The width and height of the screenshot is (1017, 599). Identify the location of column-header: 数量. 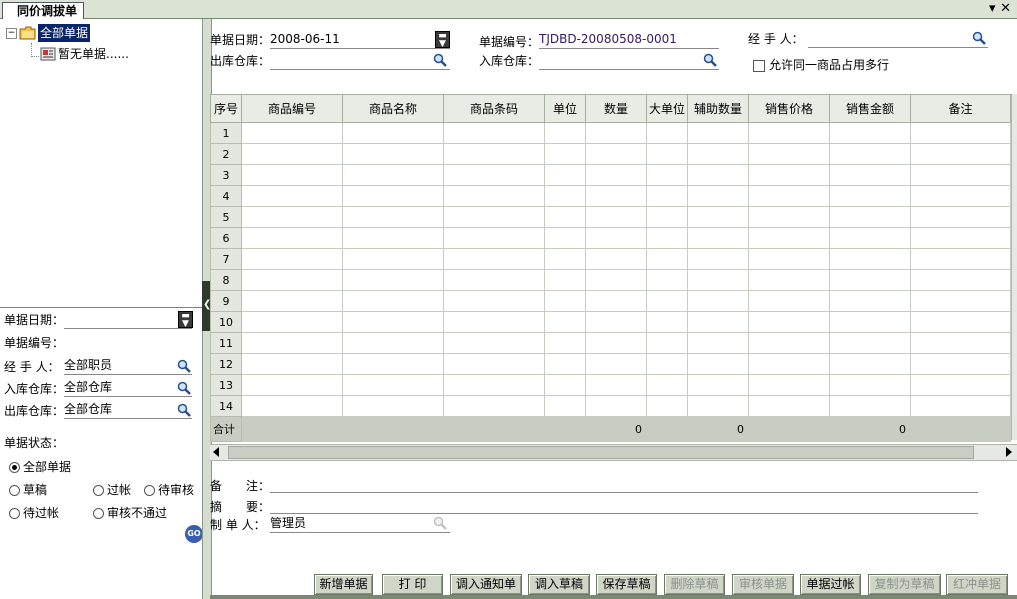
(616, 108).